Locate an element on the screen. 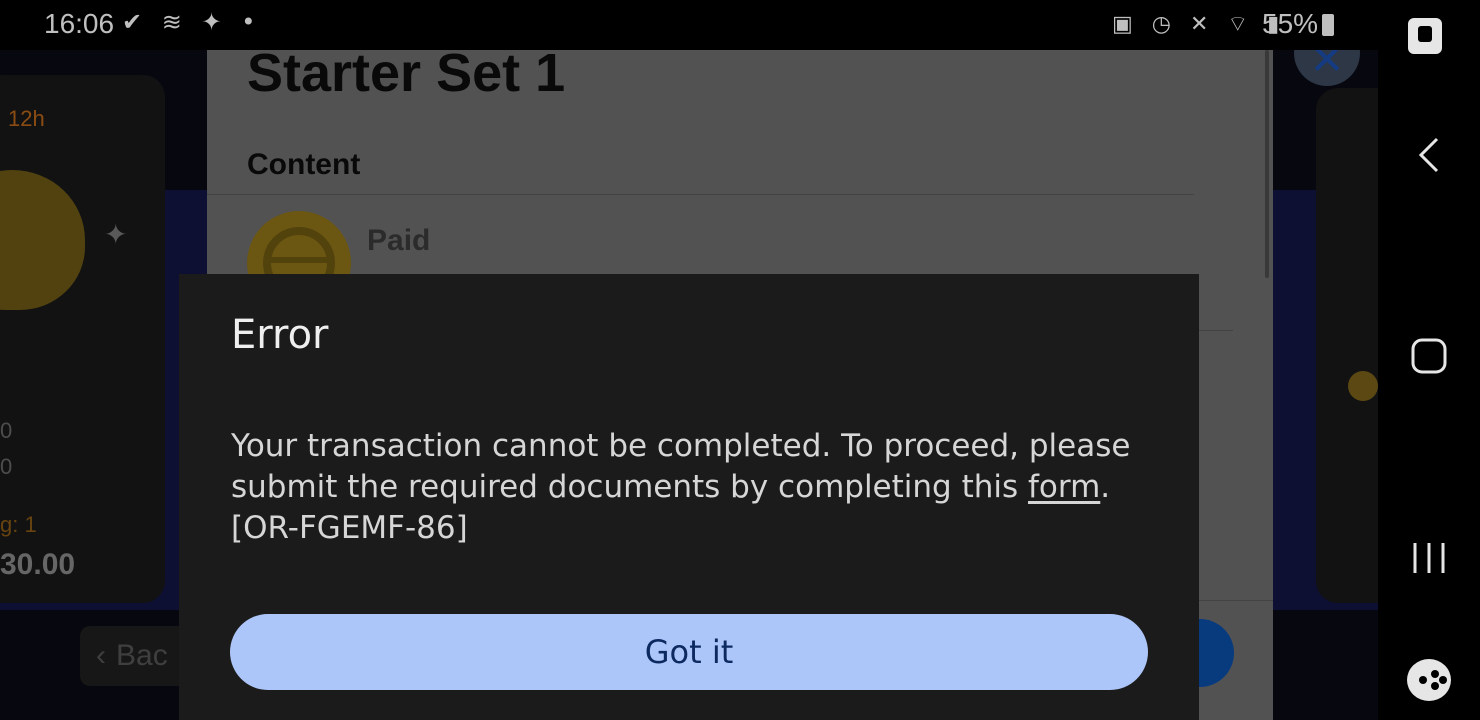  got-it-button: Got it is located at coordinates (689, 652).